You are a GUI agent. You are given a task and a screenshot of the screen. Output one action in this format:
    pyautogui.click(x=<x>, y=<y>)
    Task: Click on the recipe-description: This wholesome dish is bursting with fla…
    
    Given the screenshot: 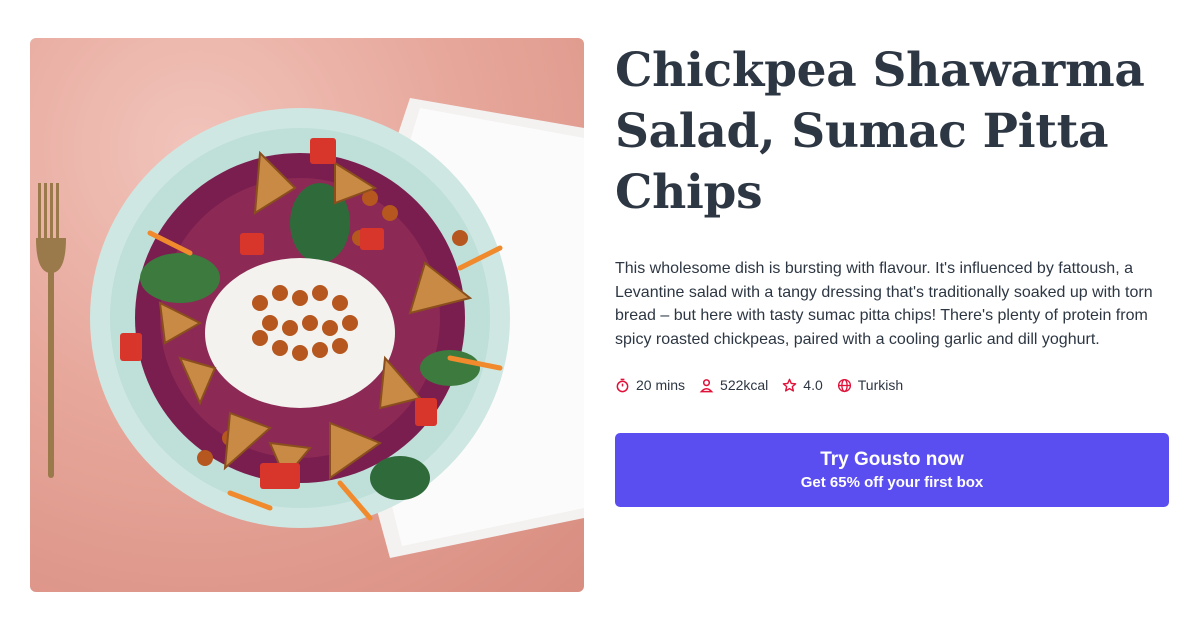 What is the action you would take?
    pyautogui.click(x=884, y=304)
    